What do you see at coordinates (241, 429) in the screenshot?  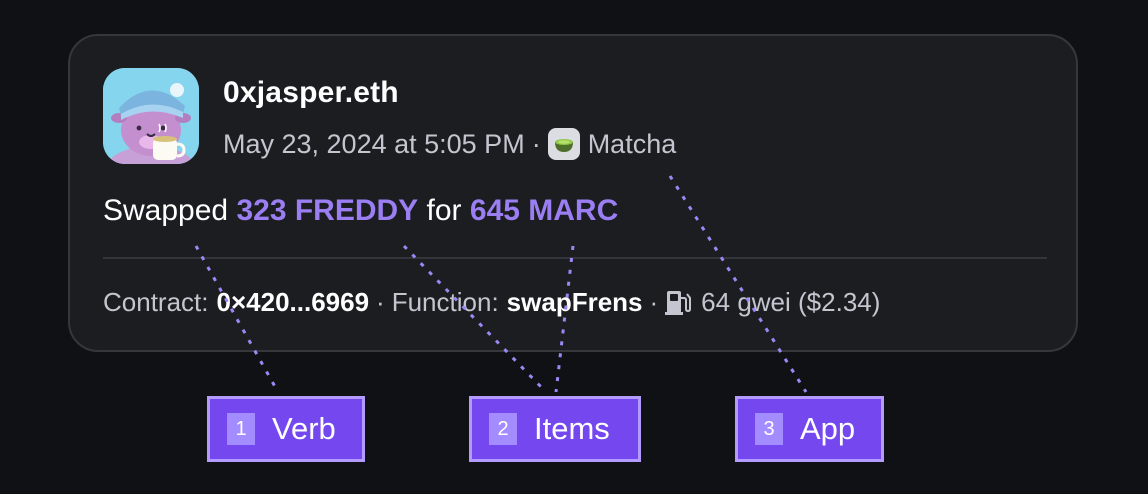 I see `annotation-number: 1` at bounding box center [241, 429].